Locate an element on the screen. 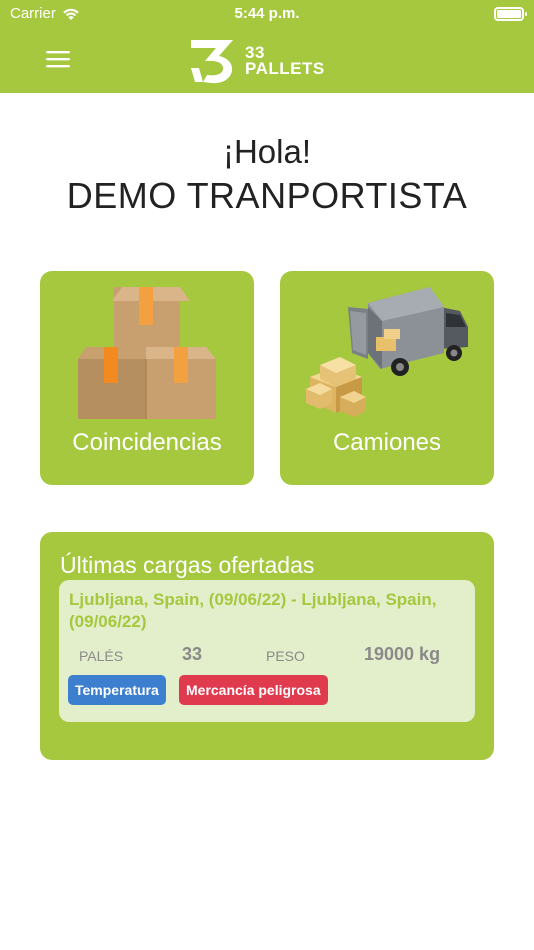  menu-button is located at coordinates (58, 59).